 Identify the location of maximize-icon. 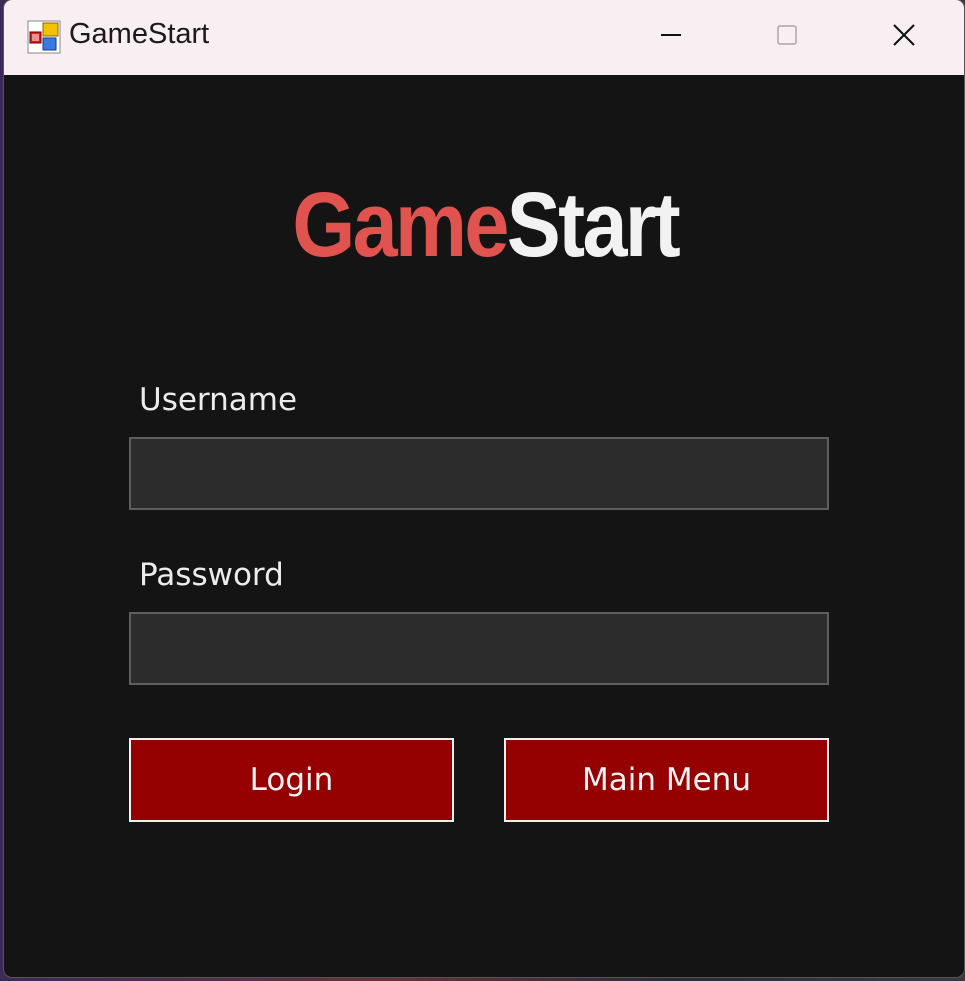
(787, 35).